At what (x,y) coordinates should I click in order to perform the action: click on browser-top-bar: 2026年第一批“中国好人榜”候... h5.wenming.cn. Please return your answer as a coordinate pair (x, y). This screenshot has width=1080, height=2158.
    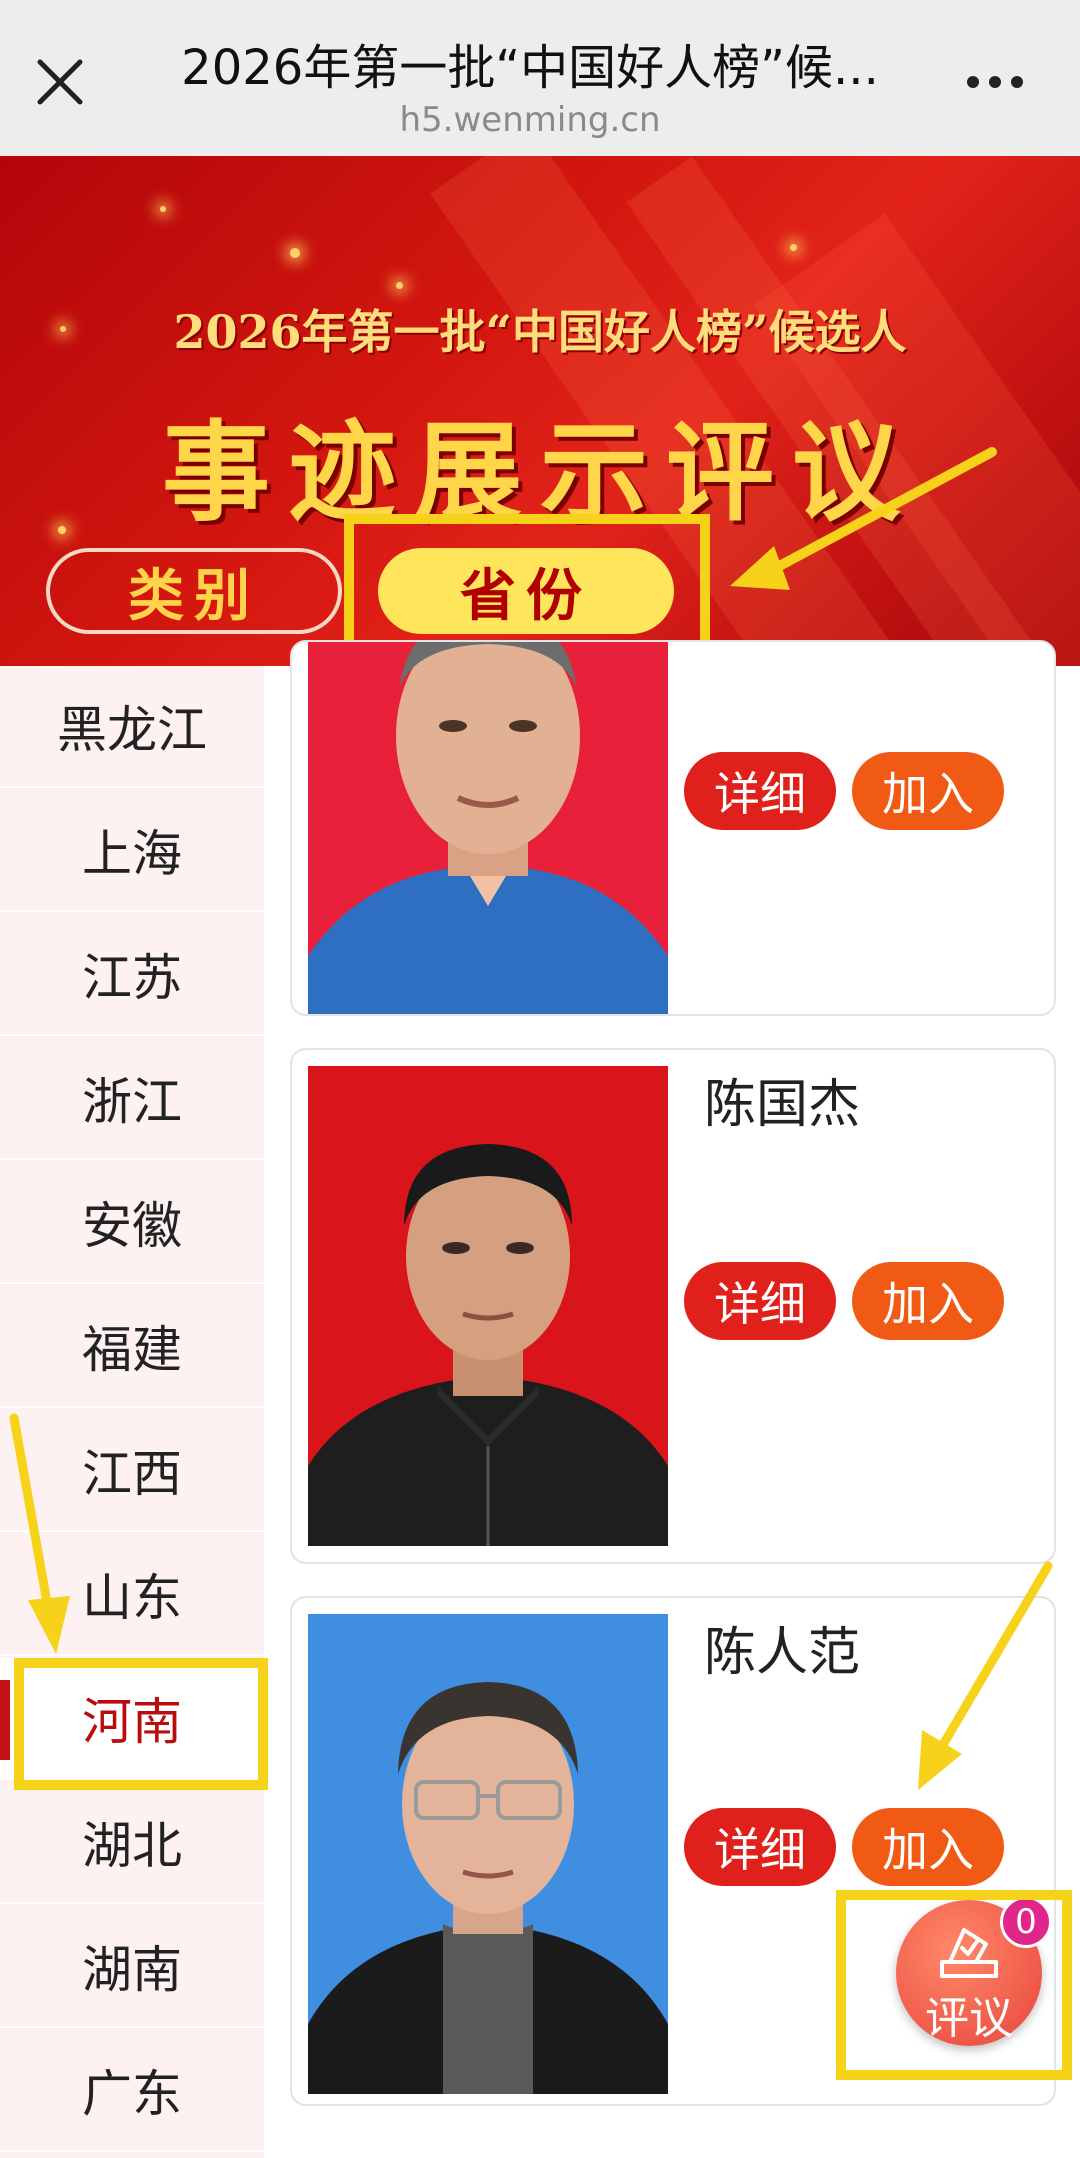
    Looking at the image, I should click on (540, 78).